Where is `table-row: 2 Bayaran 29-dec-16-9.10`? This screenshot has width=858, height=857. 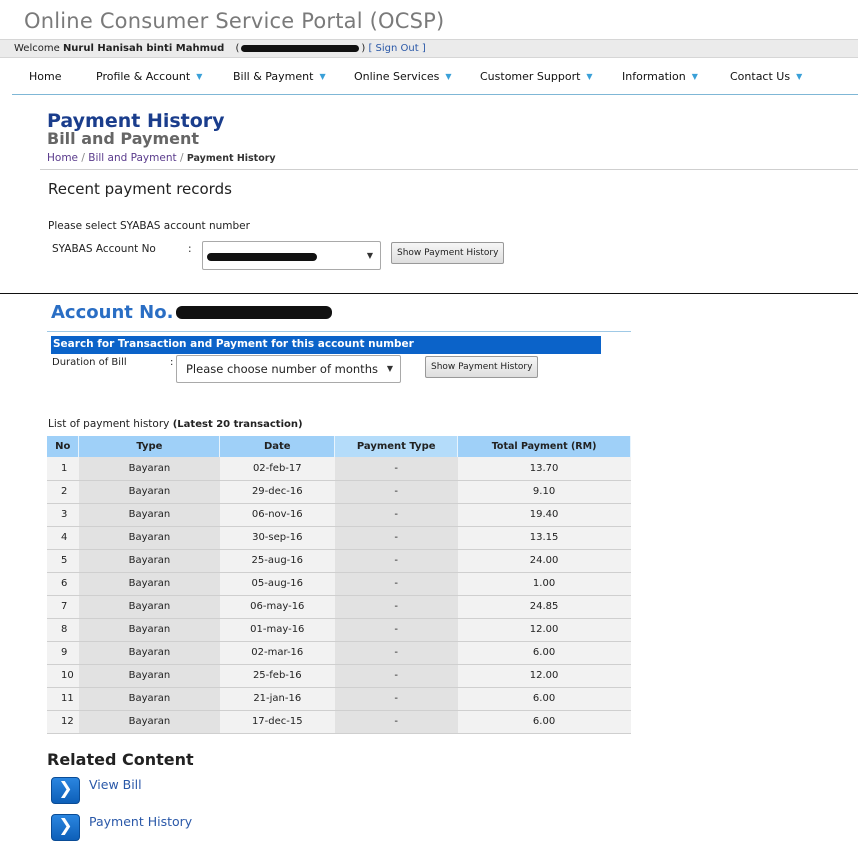 table-row: 2 Bayaran 29-dec-16-9.10 is located at coordinates (339, 492).